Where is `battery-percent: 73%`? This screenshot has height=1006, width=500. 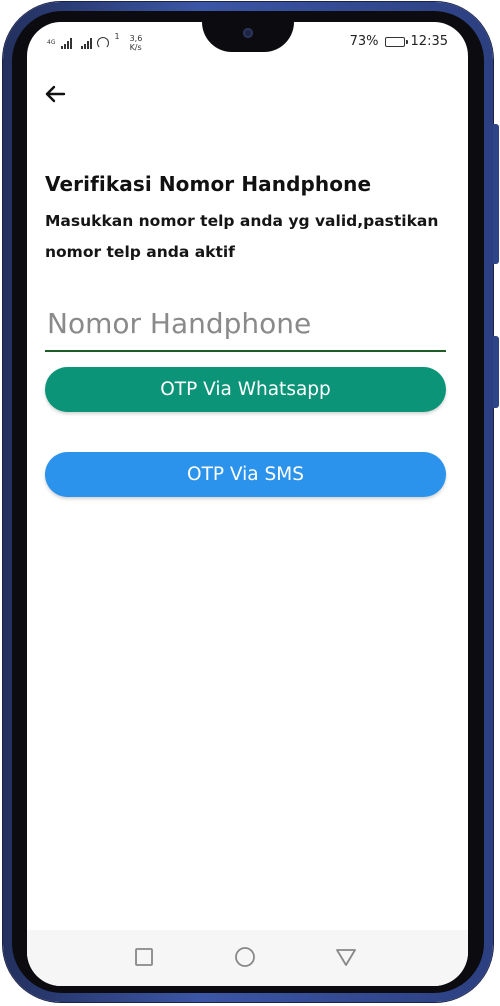
battery-percent: 73% is located at coordinates (364, 41).